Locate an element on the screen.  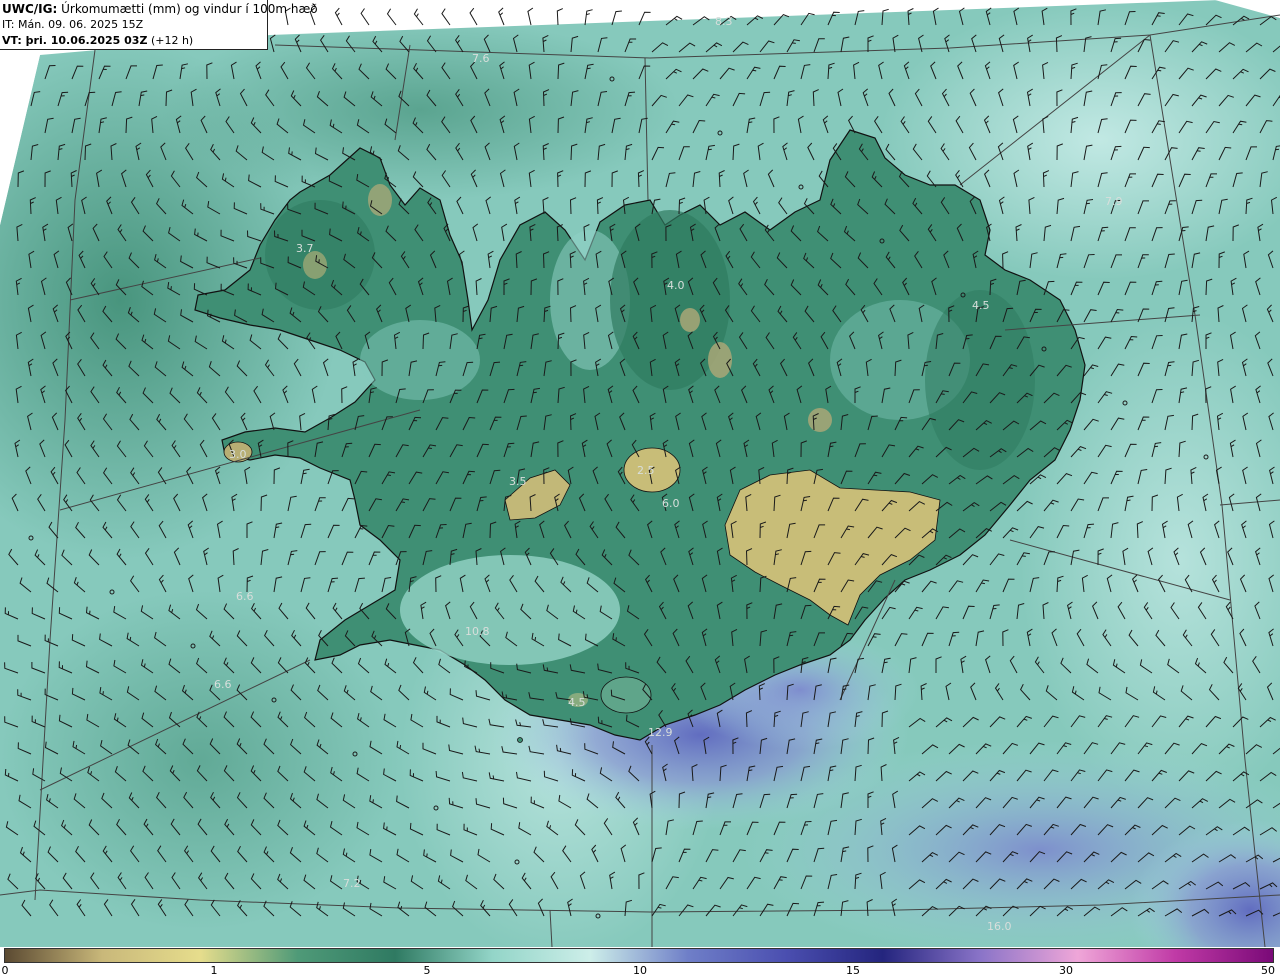
initial-time: IT: Mán. 09. 06. 2025 15Z is located at coordinates (73, 24).